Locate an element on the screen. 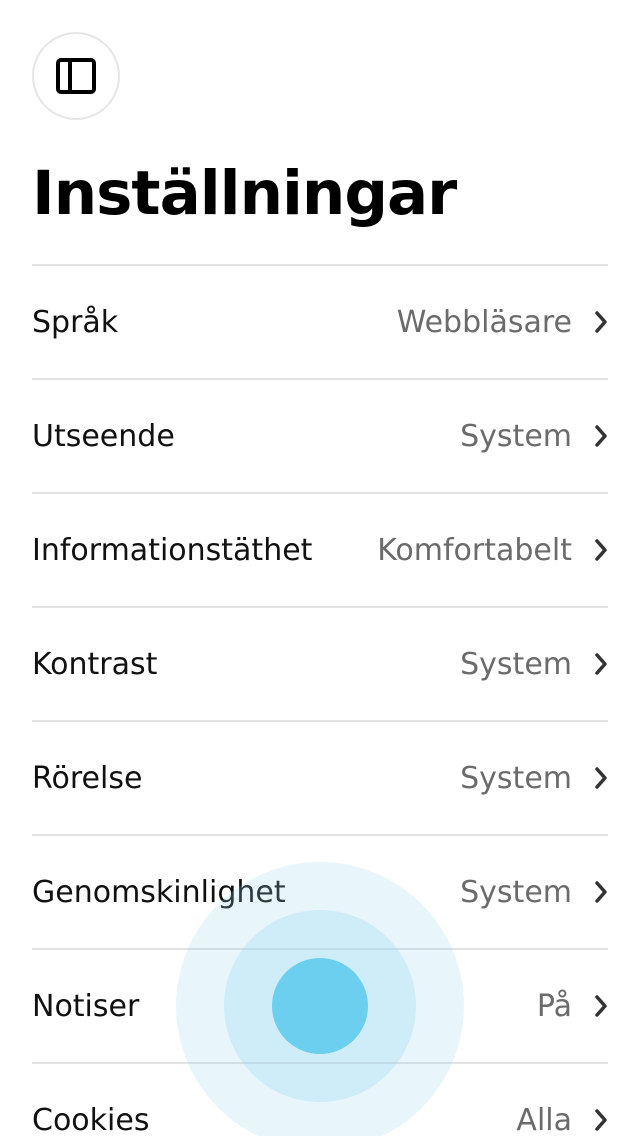 The image size is (640, 1136). settings-row-informationstathet: Informationstäthet Komfortabelt is located at coordinates (320, 551).